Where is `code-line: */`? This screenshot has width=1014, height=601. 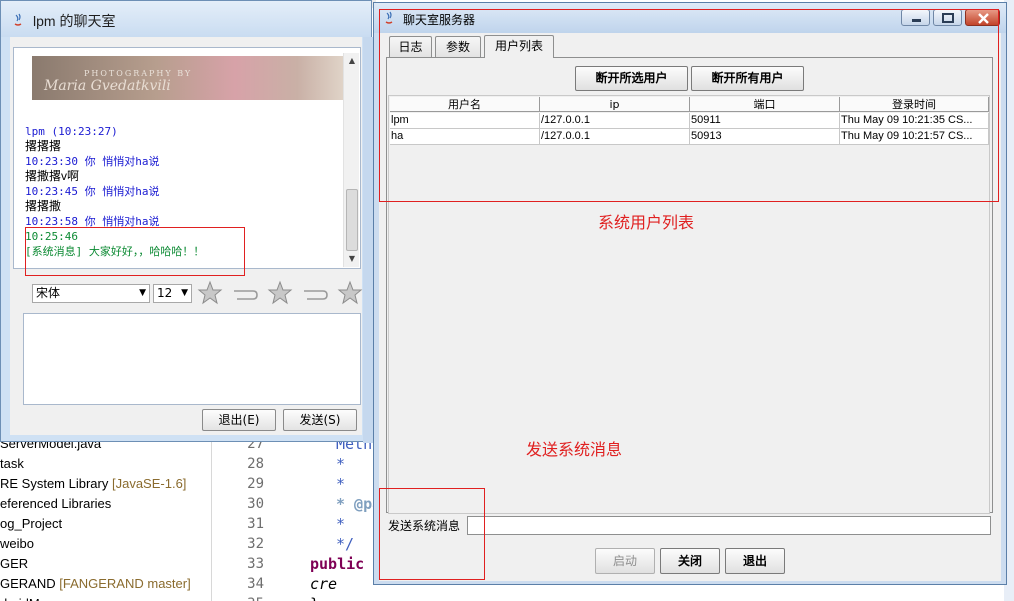 code-line: */ is located at coordinates (345, 544).